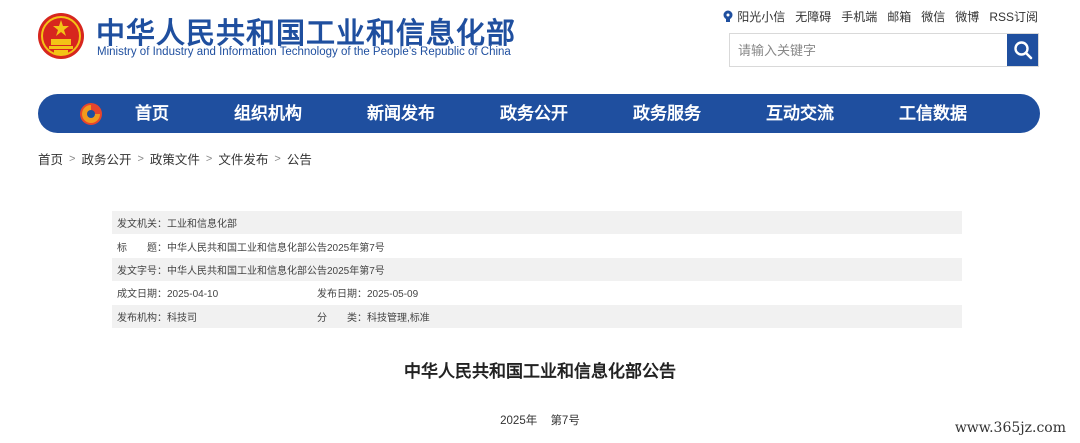 The height and width of the screenshot is (443, 1080). I want to click on breadcrumb-publish: 文件发布, so click(243, 158).